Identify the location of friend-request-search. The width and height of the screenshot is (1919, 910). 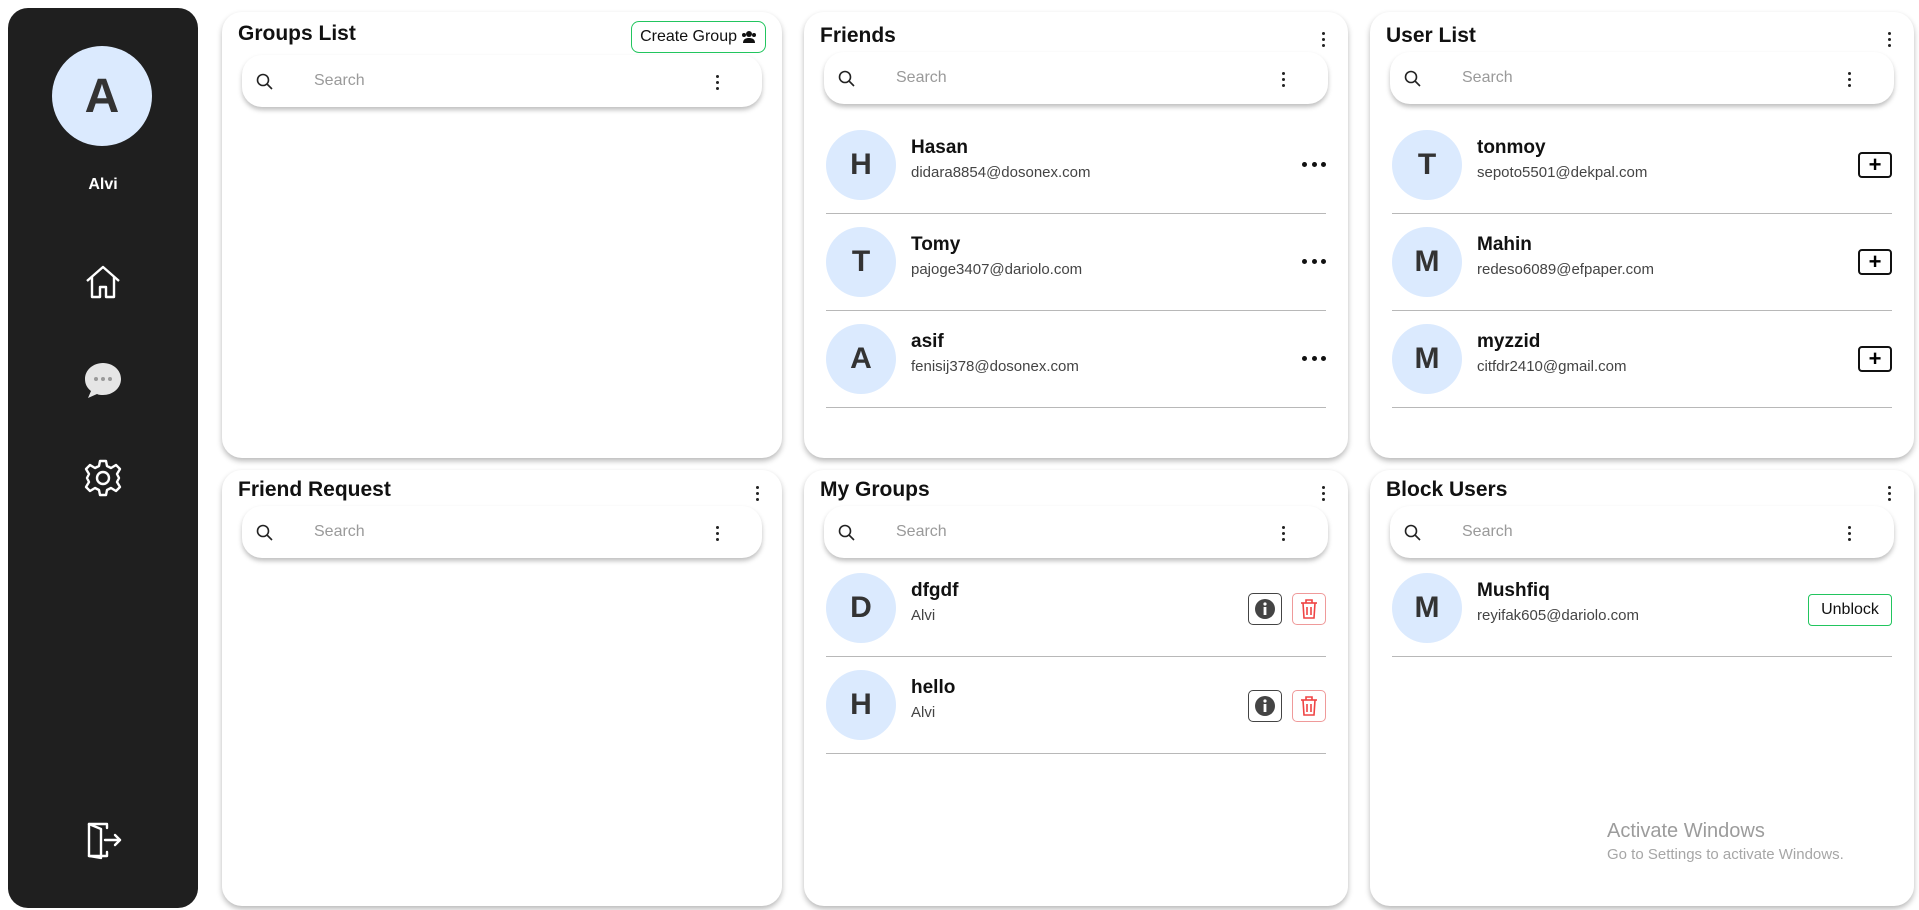
(502, 532).